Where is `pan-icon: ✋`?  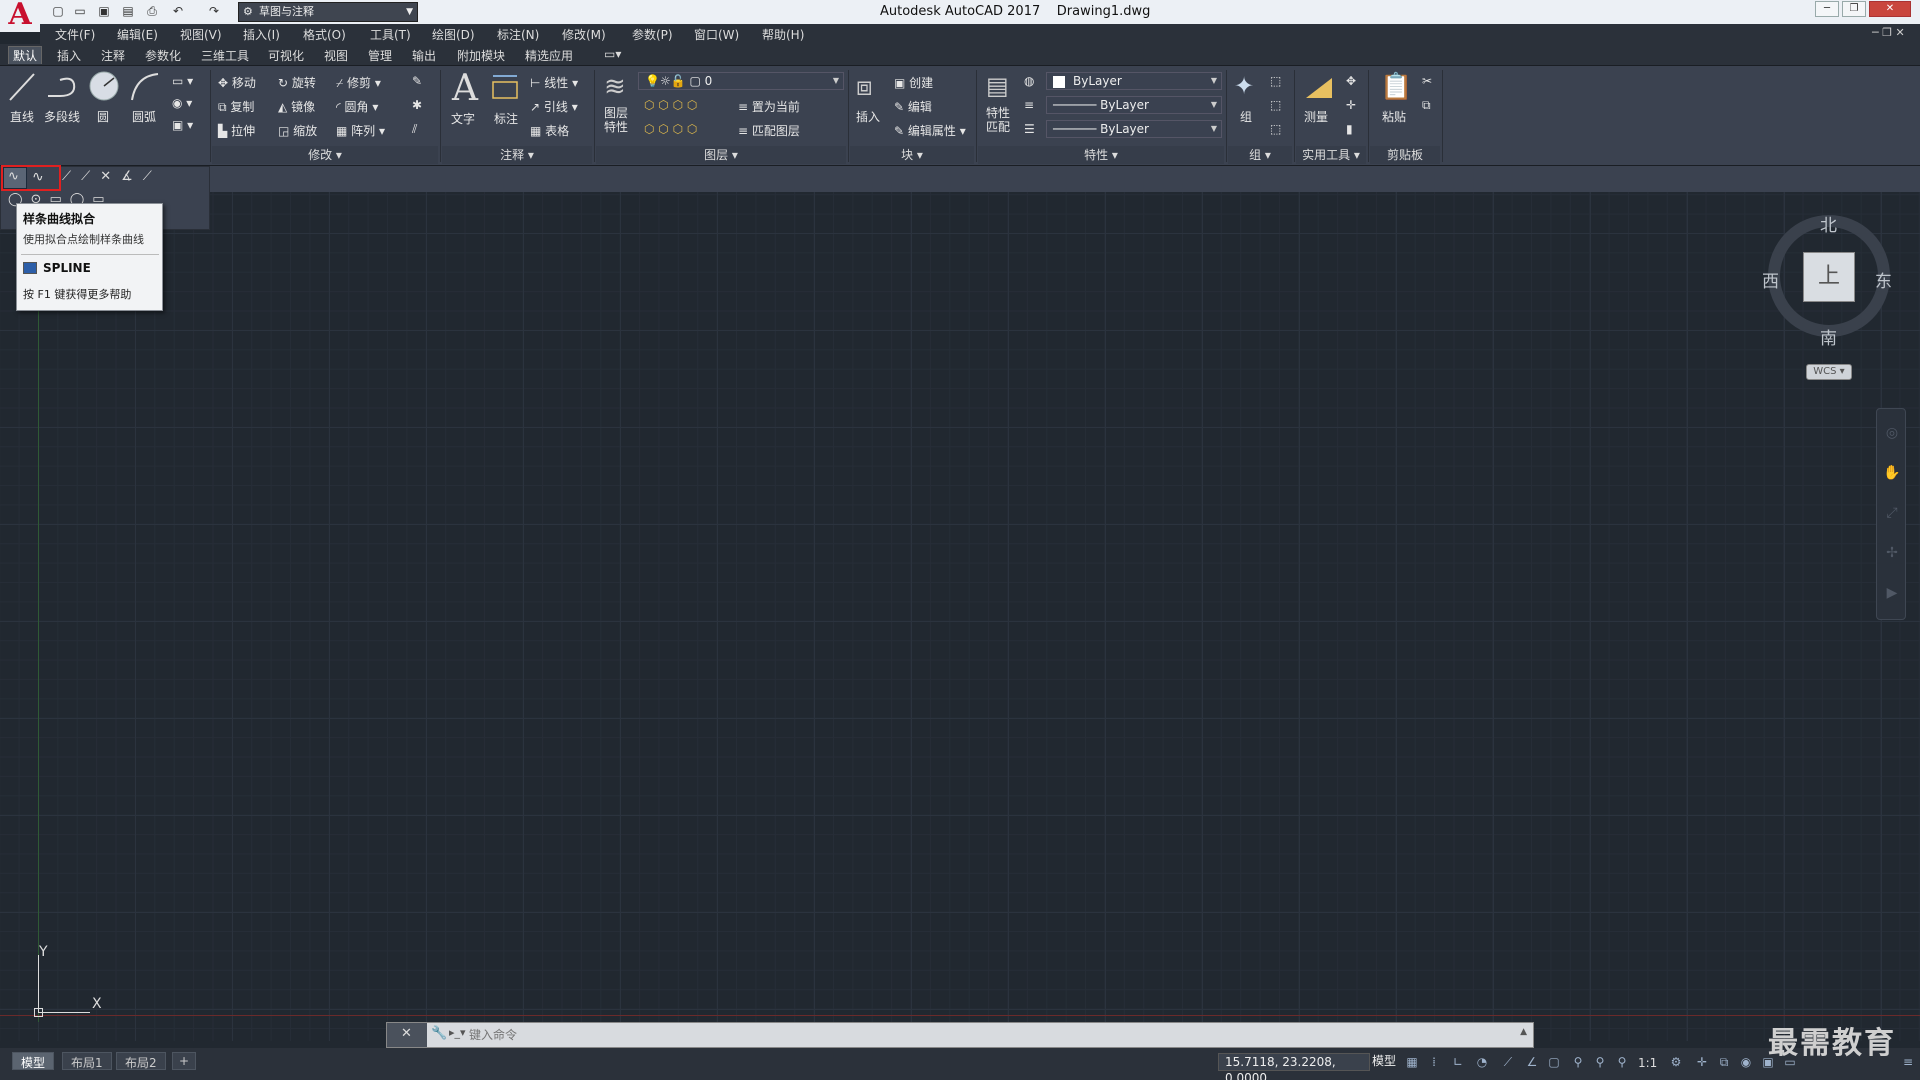
pan-icon: ✋ is located at coordinates (1892, 474).